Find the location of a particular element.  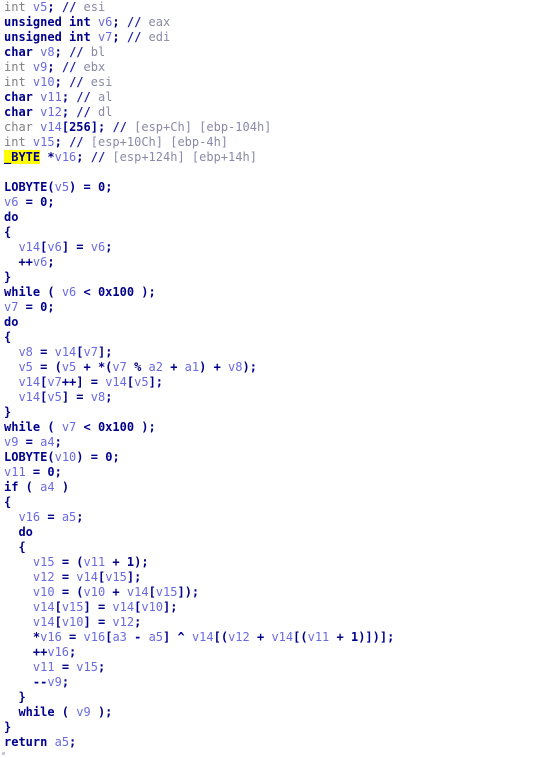

code-token-var: a2 is located at coordinates (156, 367).